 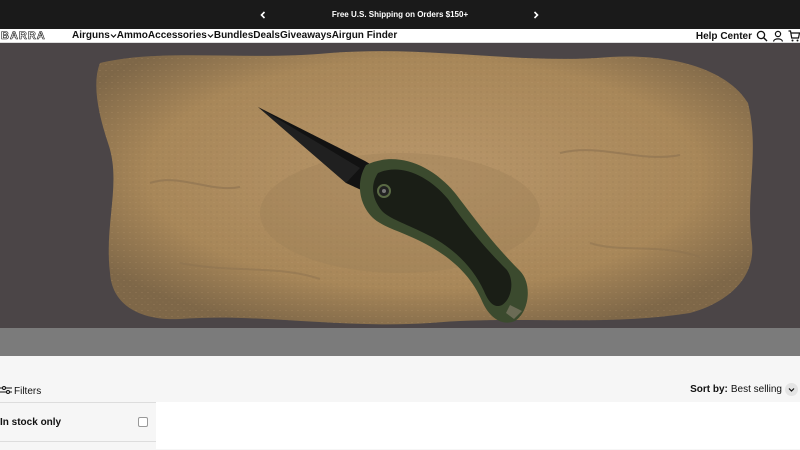 I want to click on nav-item-accessories: Accessories, so click(x=181, y=35).